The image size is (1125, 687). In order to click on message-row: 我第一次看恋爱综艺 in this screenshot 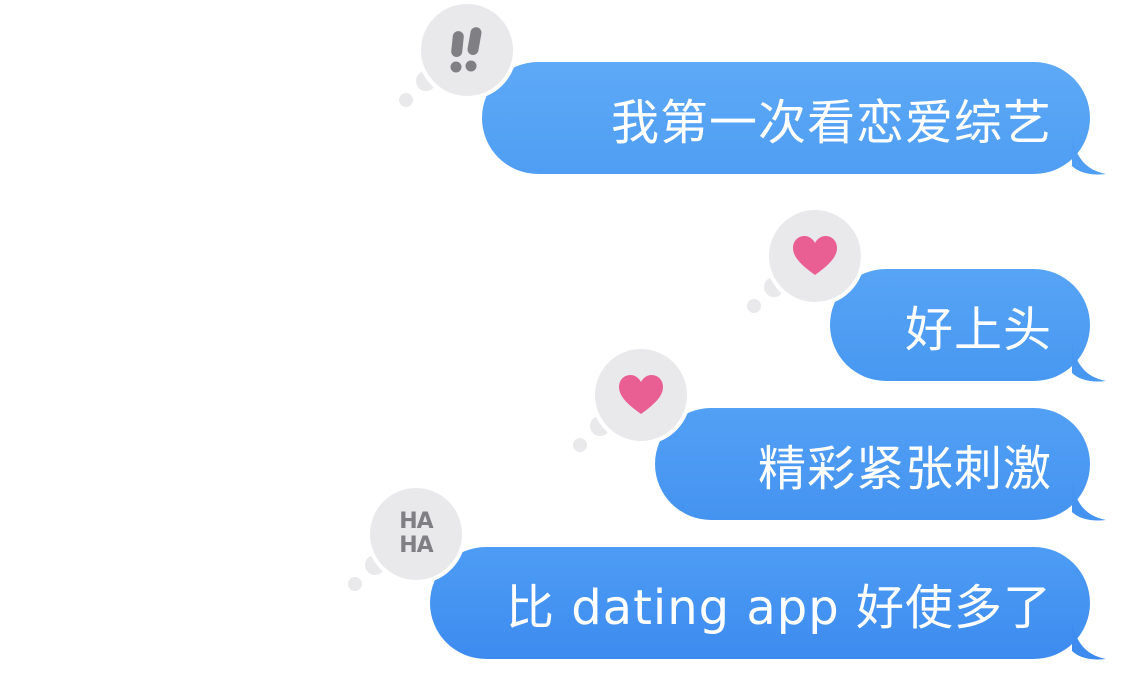, I will do `click(794, 118)`.